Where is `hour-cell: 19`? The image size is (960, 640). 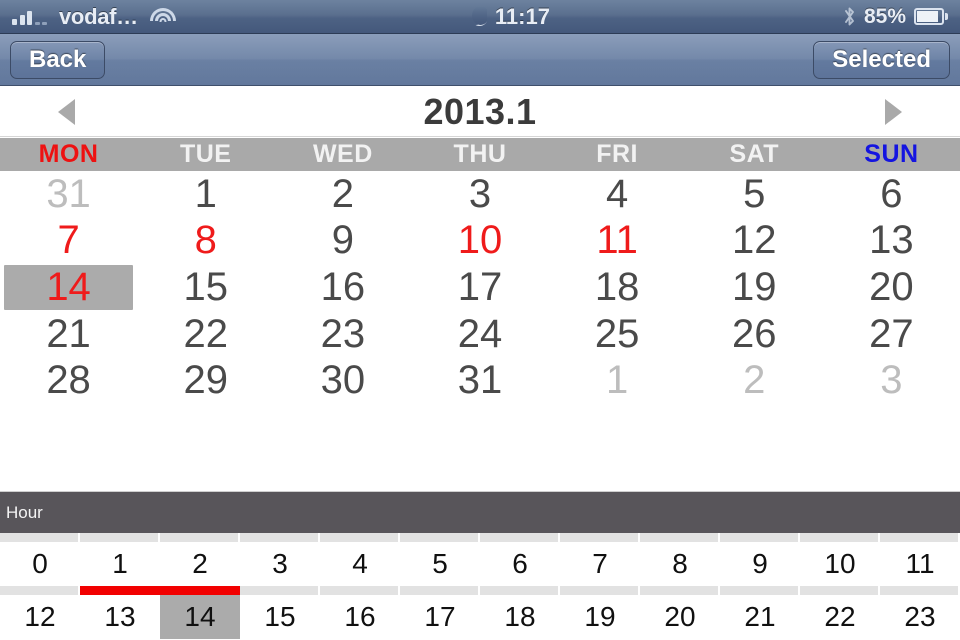 hour-cell: 19 is located at coordinates (600, 613).